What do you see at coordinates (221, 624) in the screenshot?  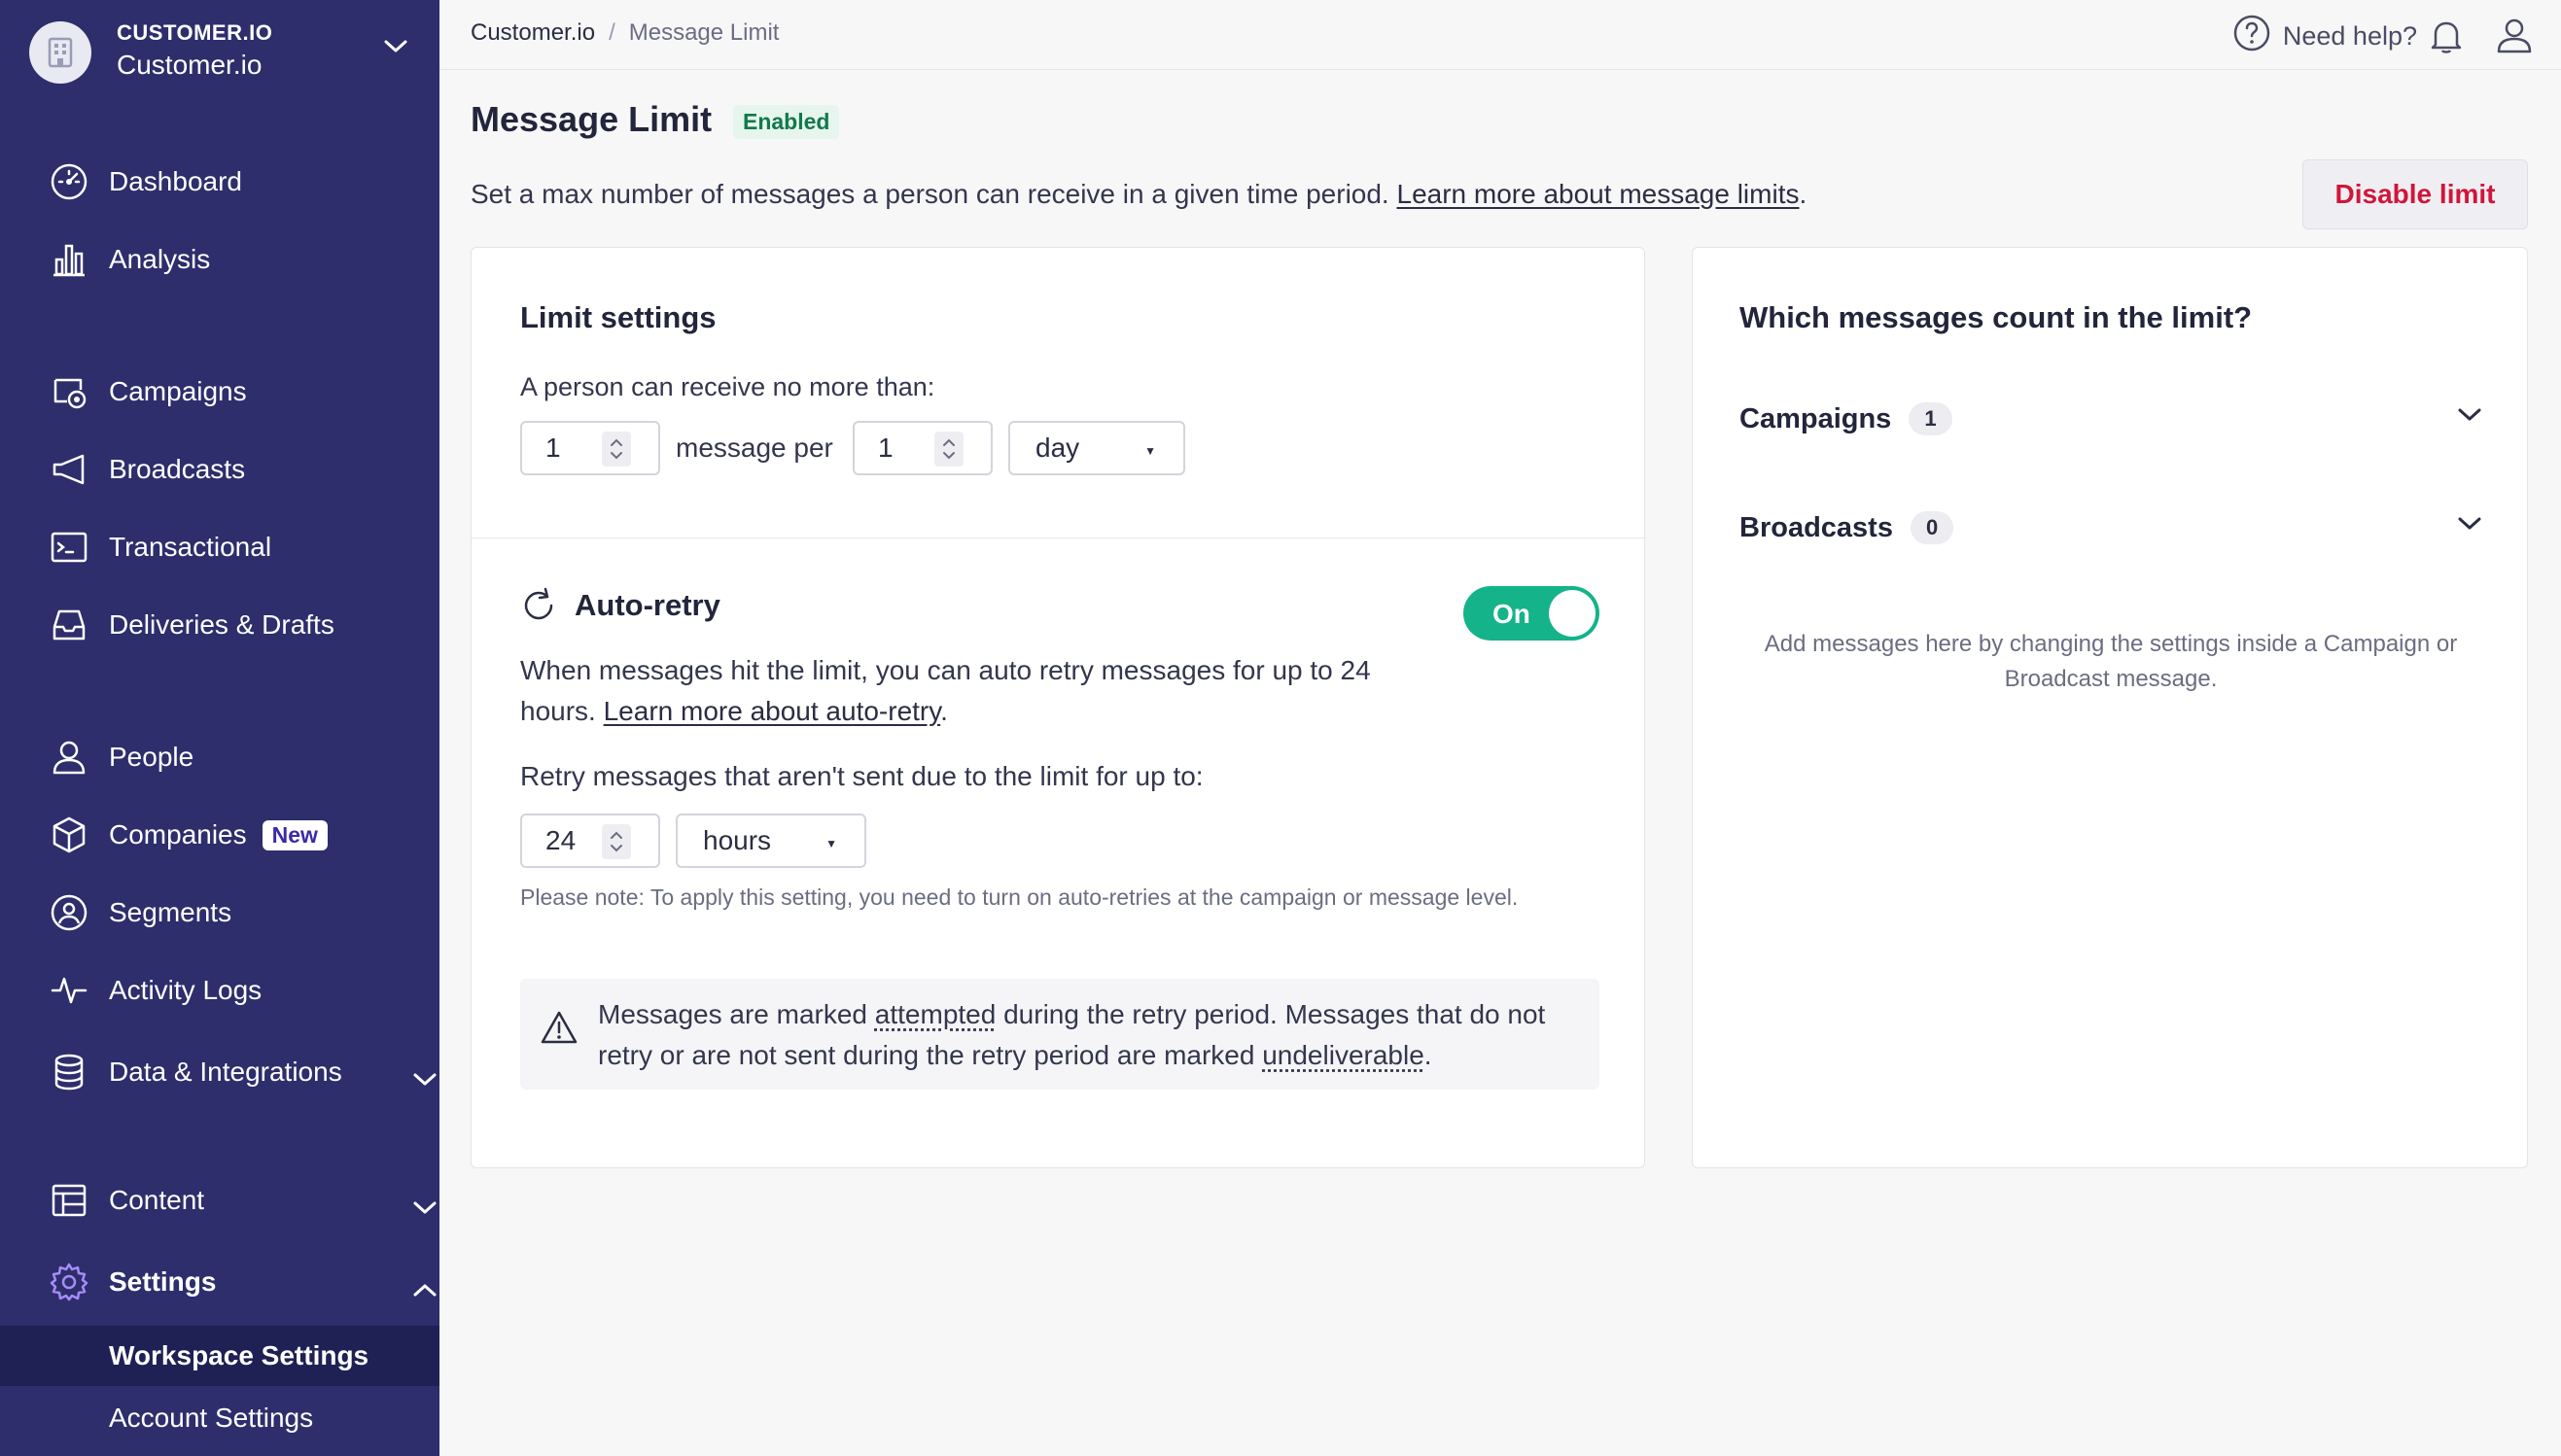 I see `sidebar-item-label: Deliveries & Drafts` at bounding box center [221, 624].